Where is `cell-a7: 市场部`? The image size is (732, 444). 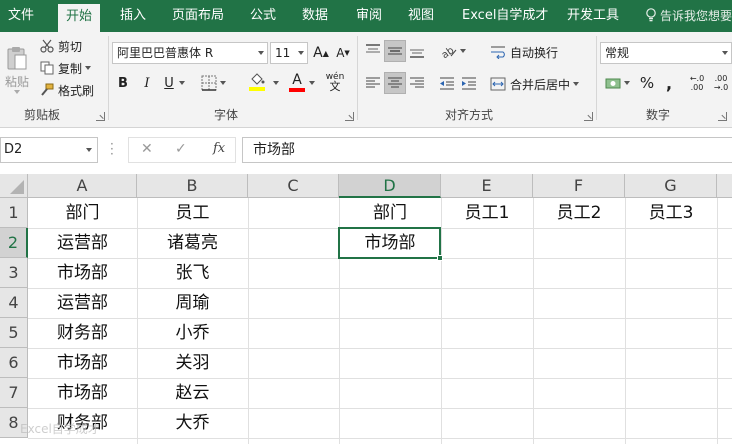
cell-a7: 市场部 is located at coordinates (82, 393).